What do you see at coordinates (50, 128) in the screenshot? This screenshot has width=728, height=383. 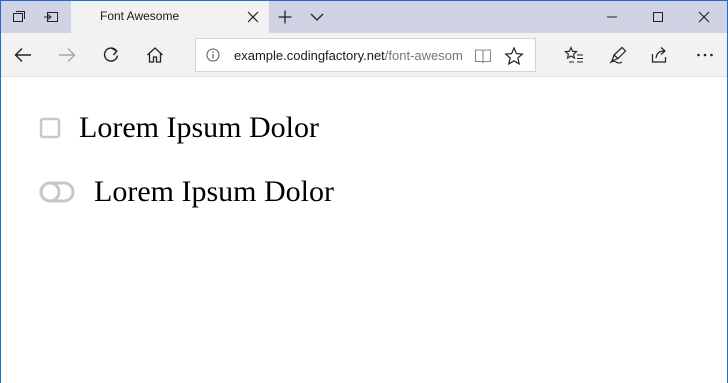 I see `square-outline-icon` at bounding box center [50, 128].